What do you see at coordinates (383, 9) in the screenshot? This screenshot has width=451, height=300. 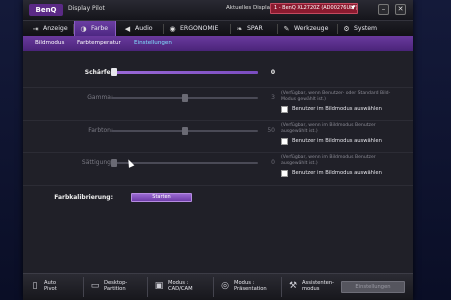 I see `minimize-button: –` at bounding box center [383, 9].